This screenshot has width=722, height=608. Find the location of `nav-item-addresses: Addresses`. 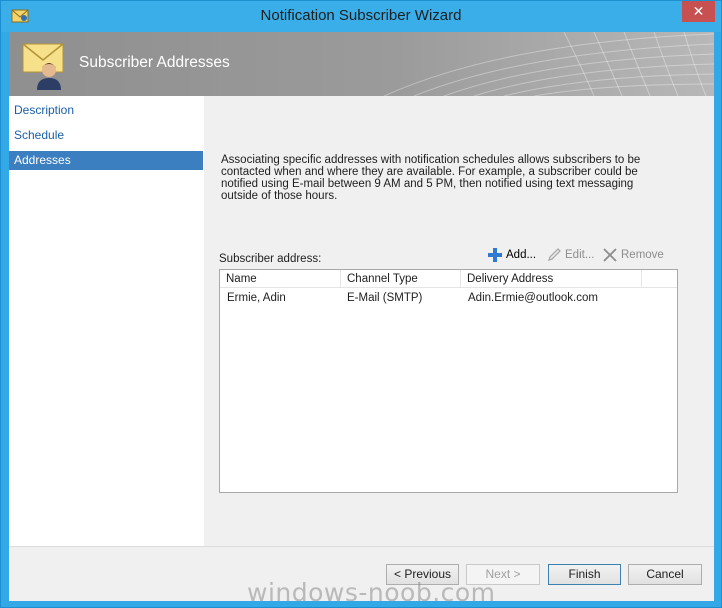

nav-item-addresses: Addresses is located at coordinates (106, 160).